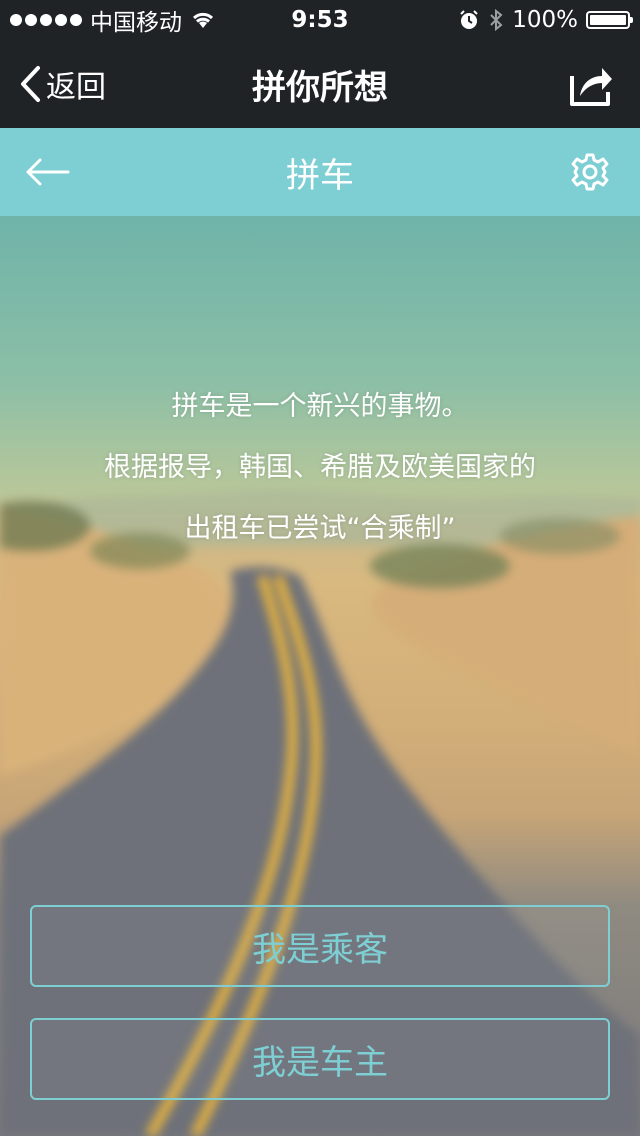 The width and height of the screenshot is (640, 1136). Describe the element at coordinates (496, 20) in the screenshot. I see `bluetooth-icon` at that location.